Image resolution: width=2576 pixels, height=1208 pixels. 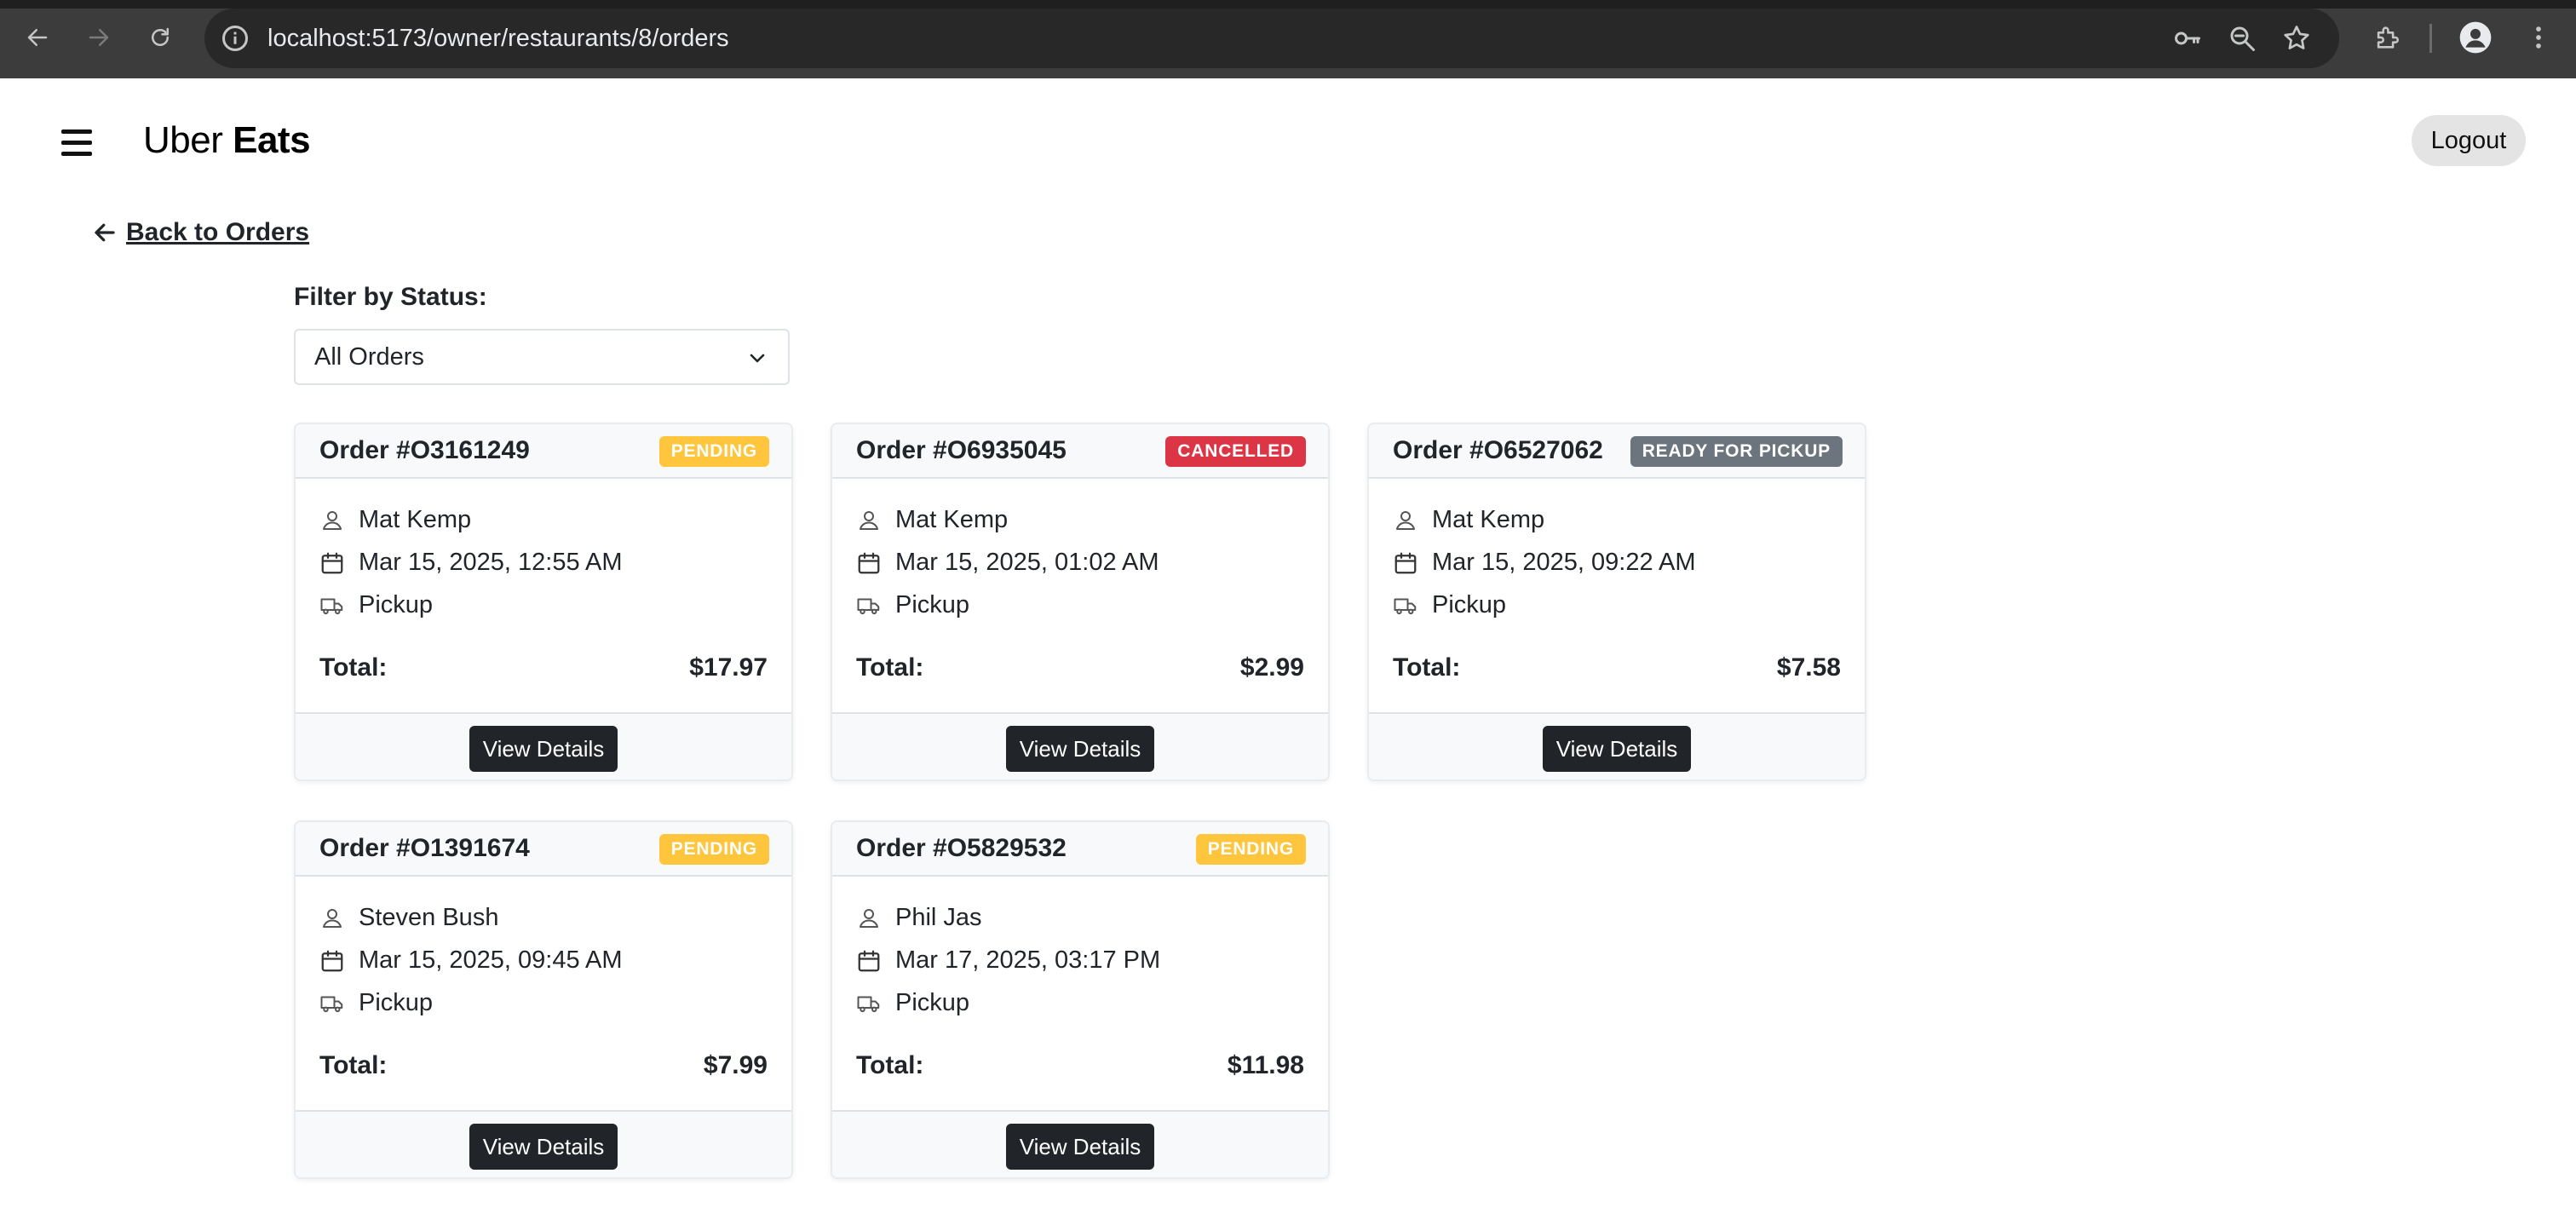 What do you see at coordinates (77, 143) in the screenshot?
I see `hamburger-menu-icon` at bounding box center [77, 143].